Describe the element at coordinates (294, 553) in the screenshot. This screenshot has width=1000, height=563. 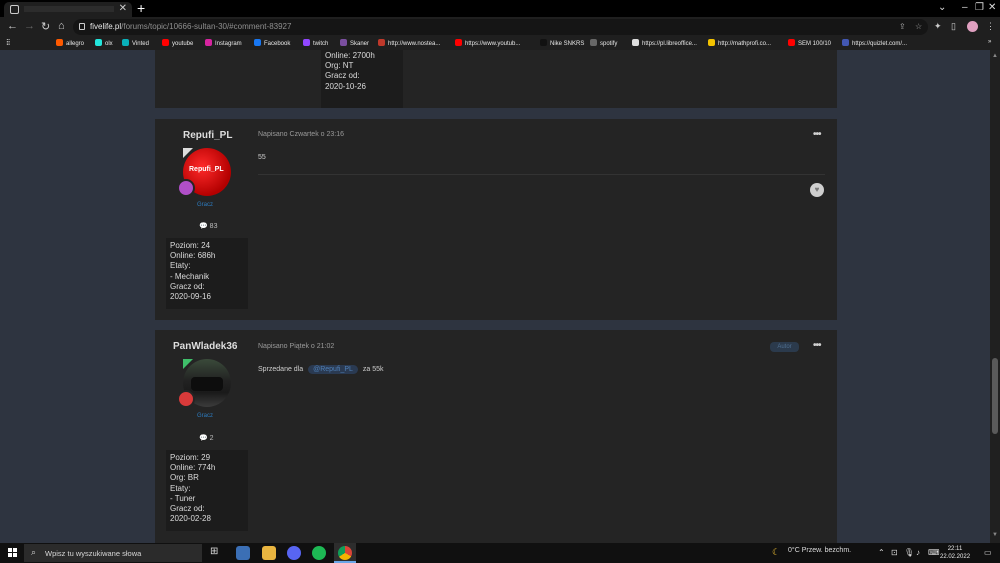
I see `discord-icon` at that location.